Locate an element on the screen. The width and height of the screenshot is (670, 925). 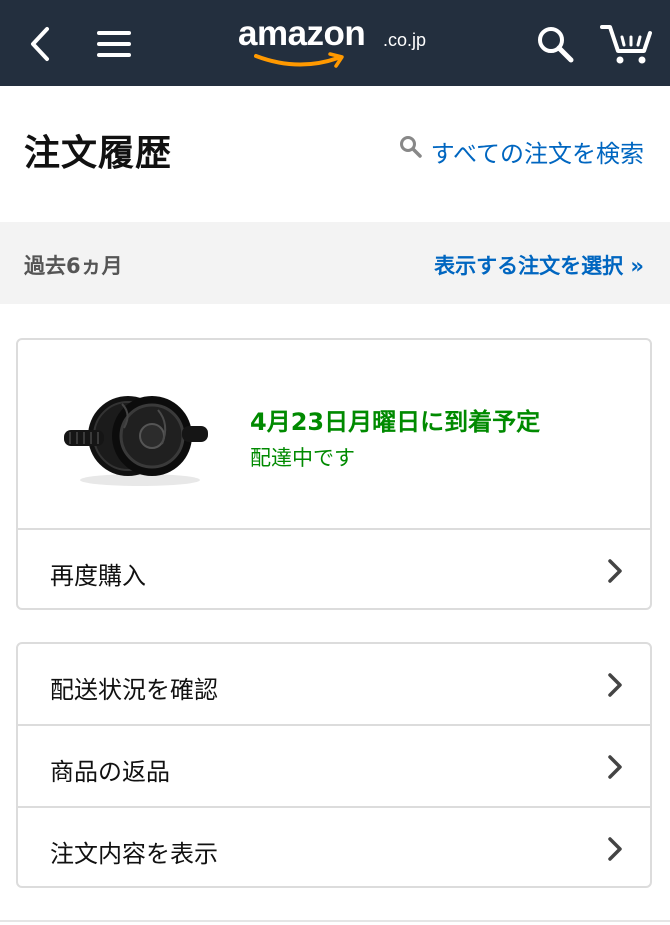
back-chevron-icon is located at coordinates (40, 44).